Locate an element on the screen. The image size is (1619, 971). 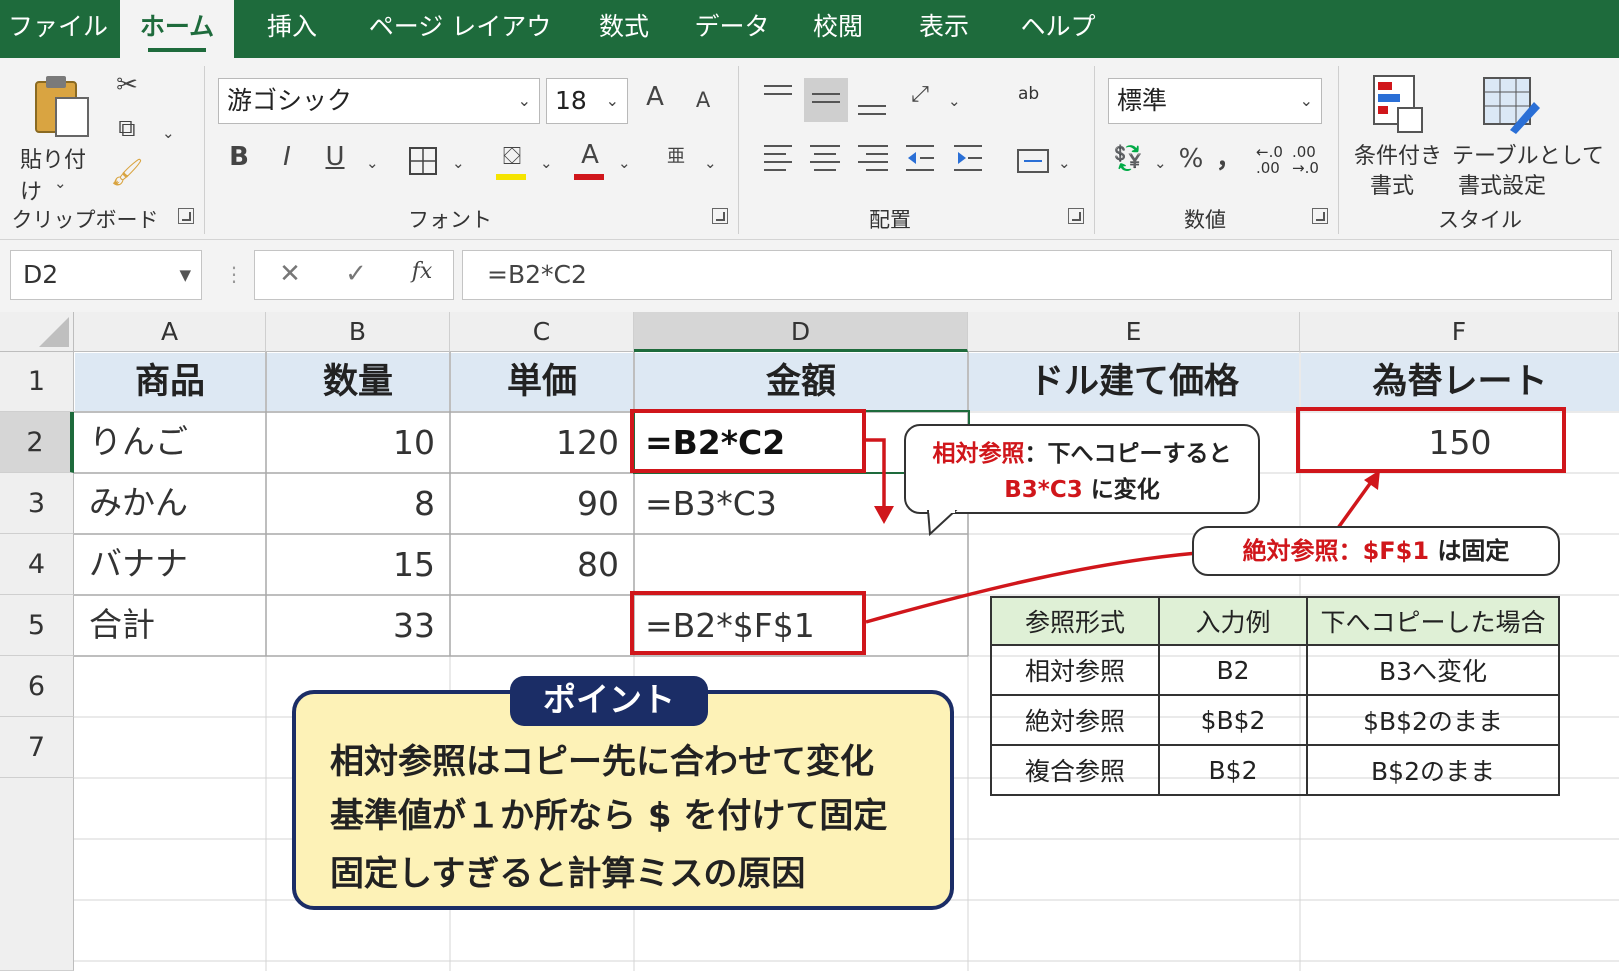
insert-function-icon: fx is located at coordinates (422, 271).